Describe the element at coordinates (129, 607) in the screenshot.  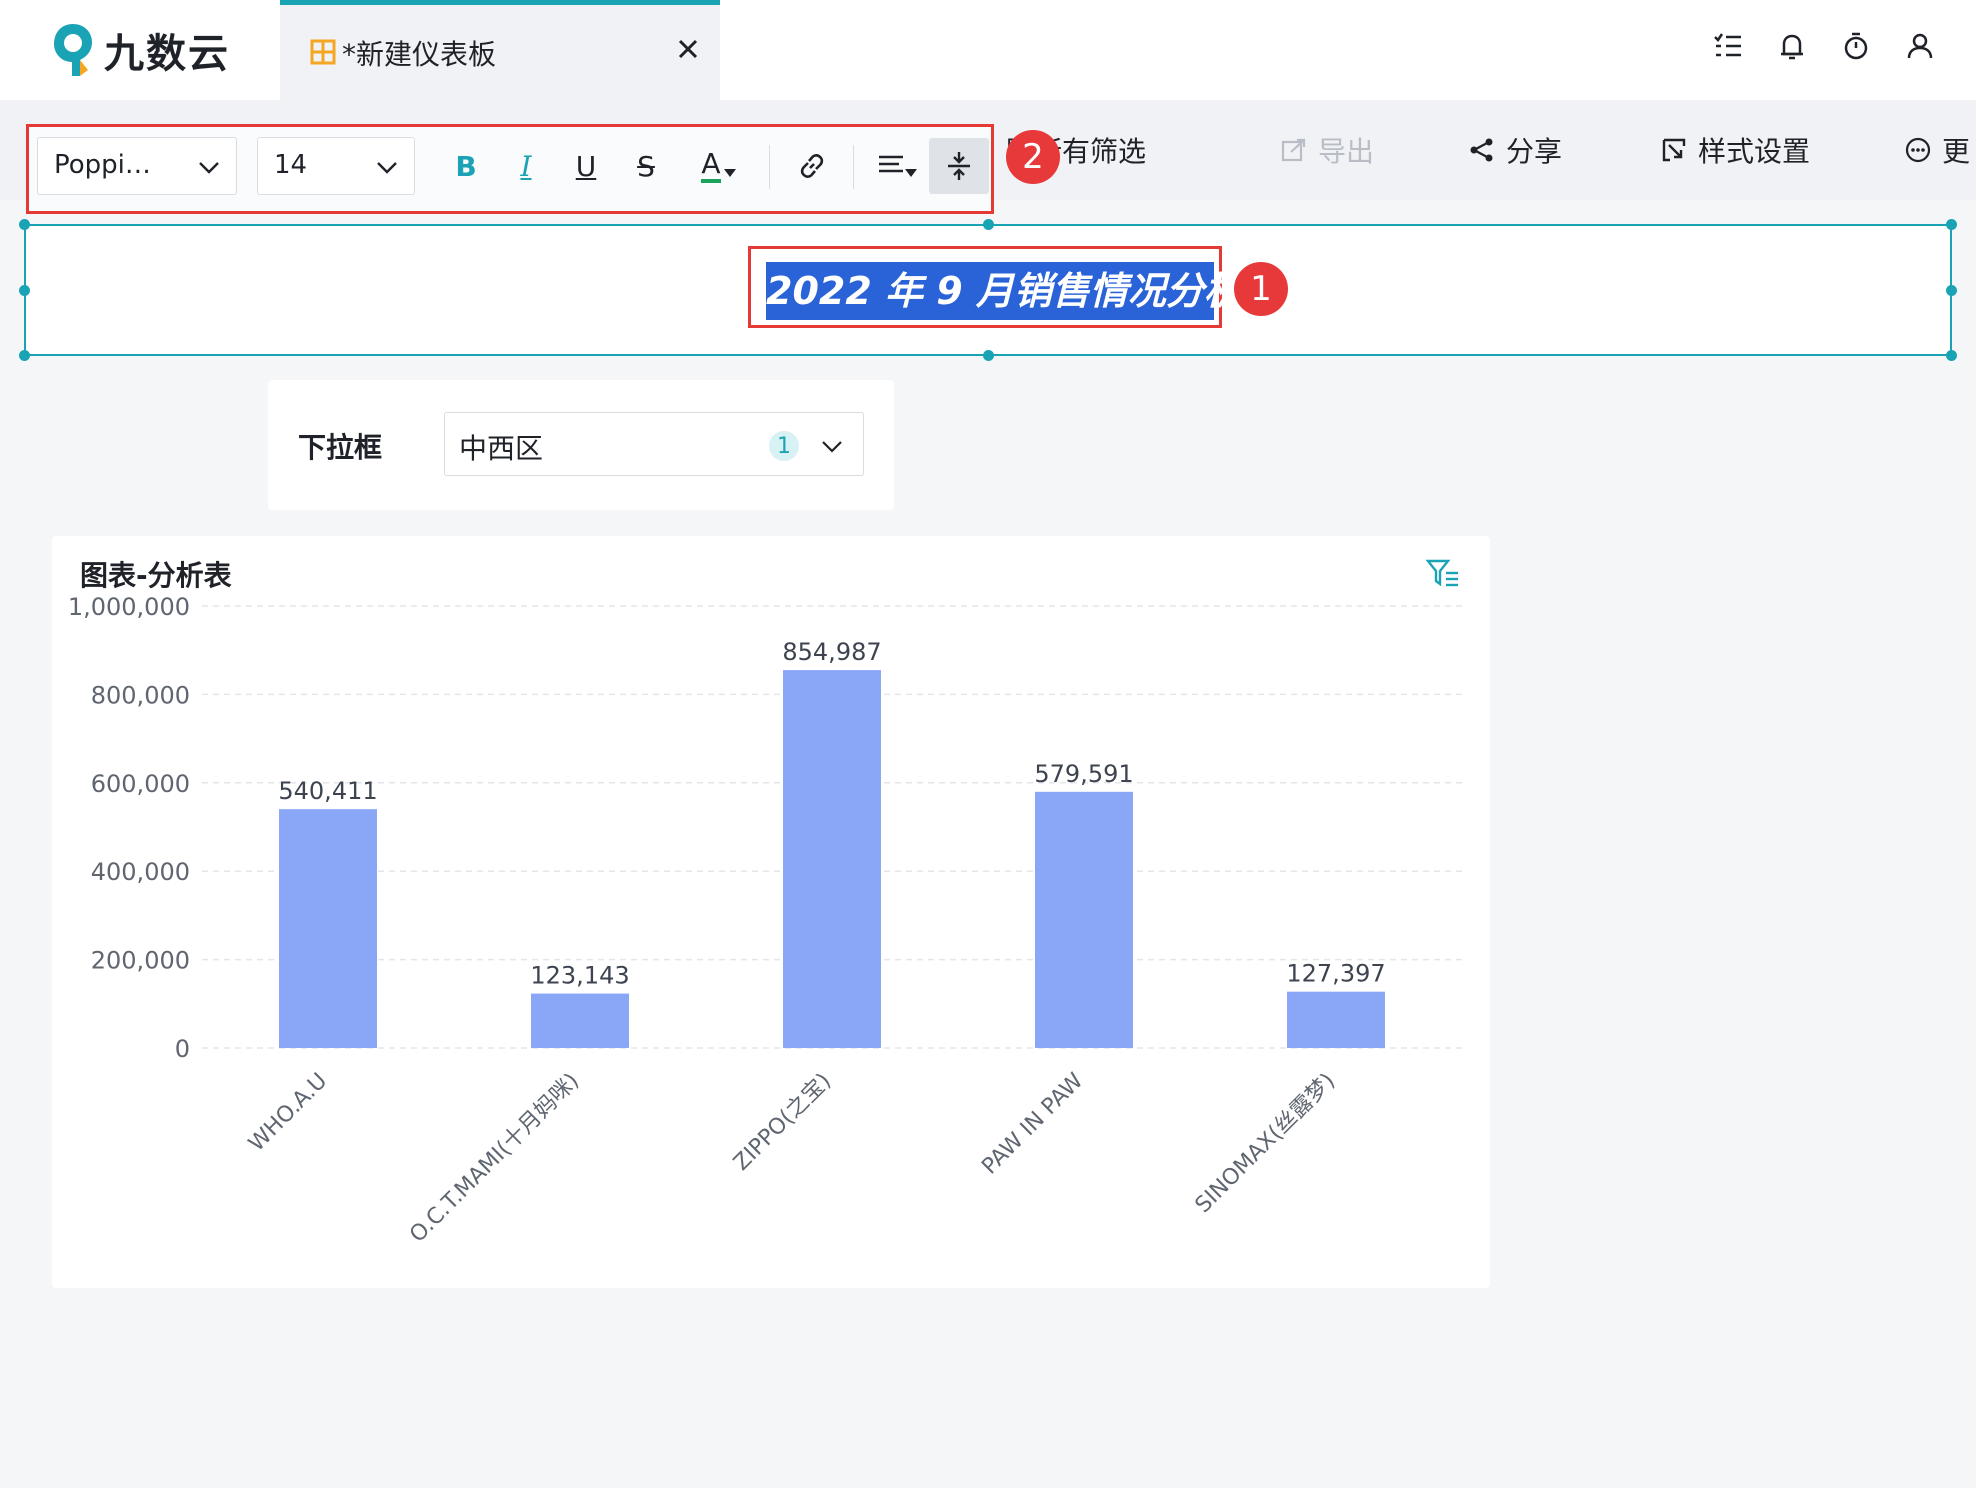
I see `y-tick-label: 1,000,000` at that location.